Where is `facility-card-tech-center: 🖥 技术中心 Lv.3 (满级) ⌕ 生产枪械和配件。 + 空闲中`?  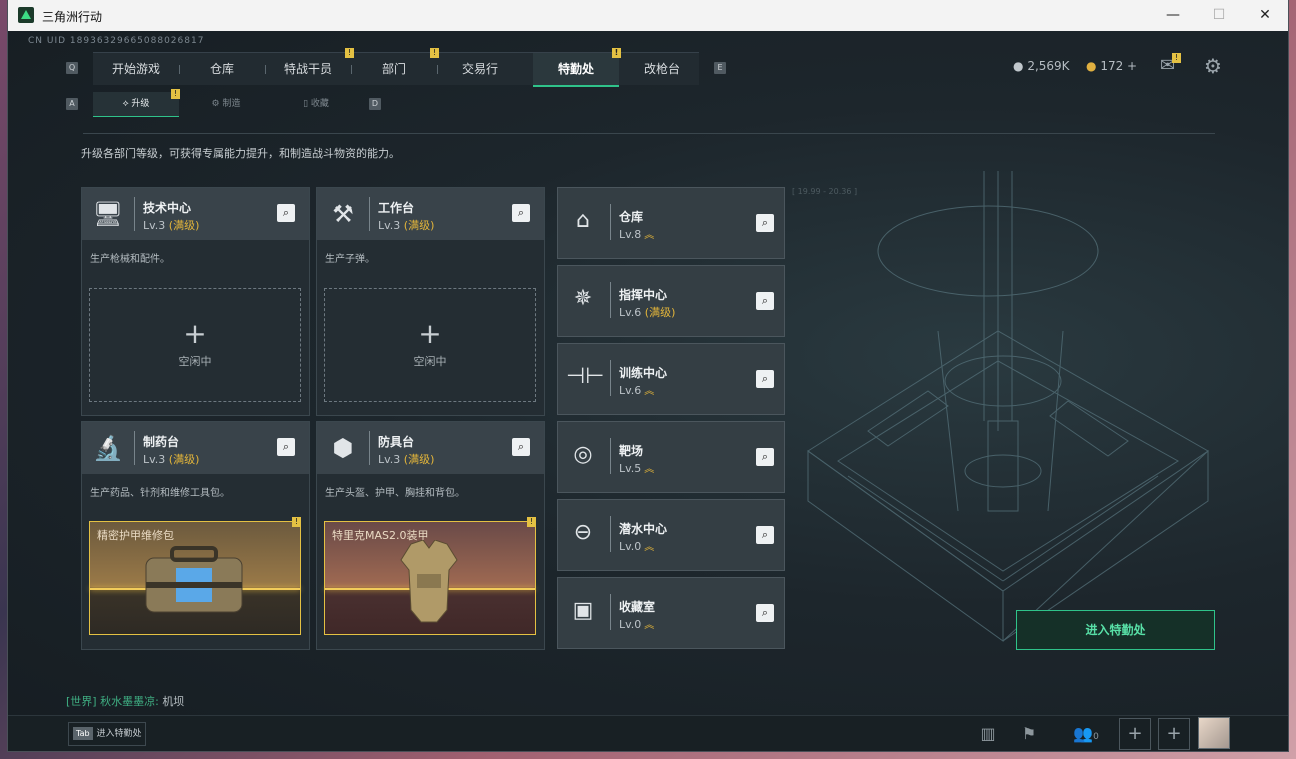 facility-card-tech-center: 🖥 技术中心 Lv.3 (满级) ⌕ 生产枪械和配件。 + 空闲中 is located at coordinates (195, 301).